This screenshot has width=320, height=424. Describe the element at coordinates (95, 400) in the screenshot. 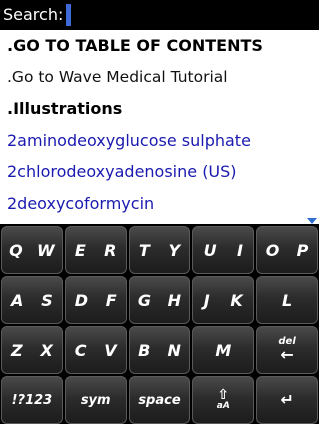

I see `sym-key: sym` at that location.